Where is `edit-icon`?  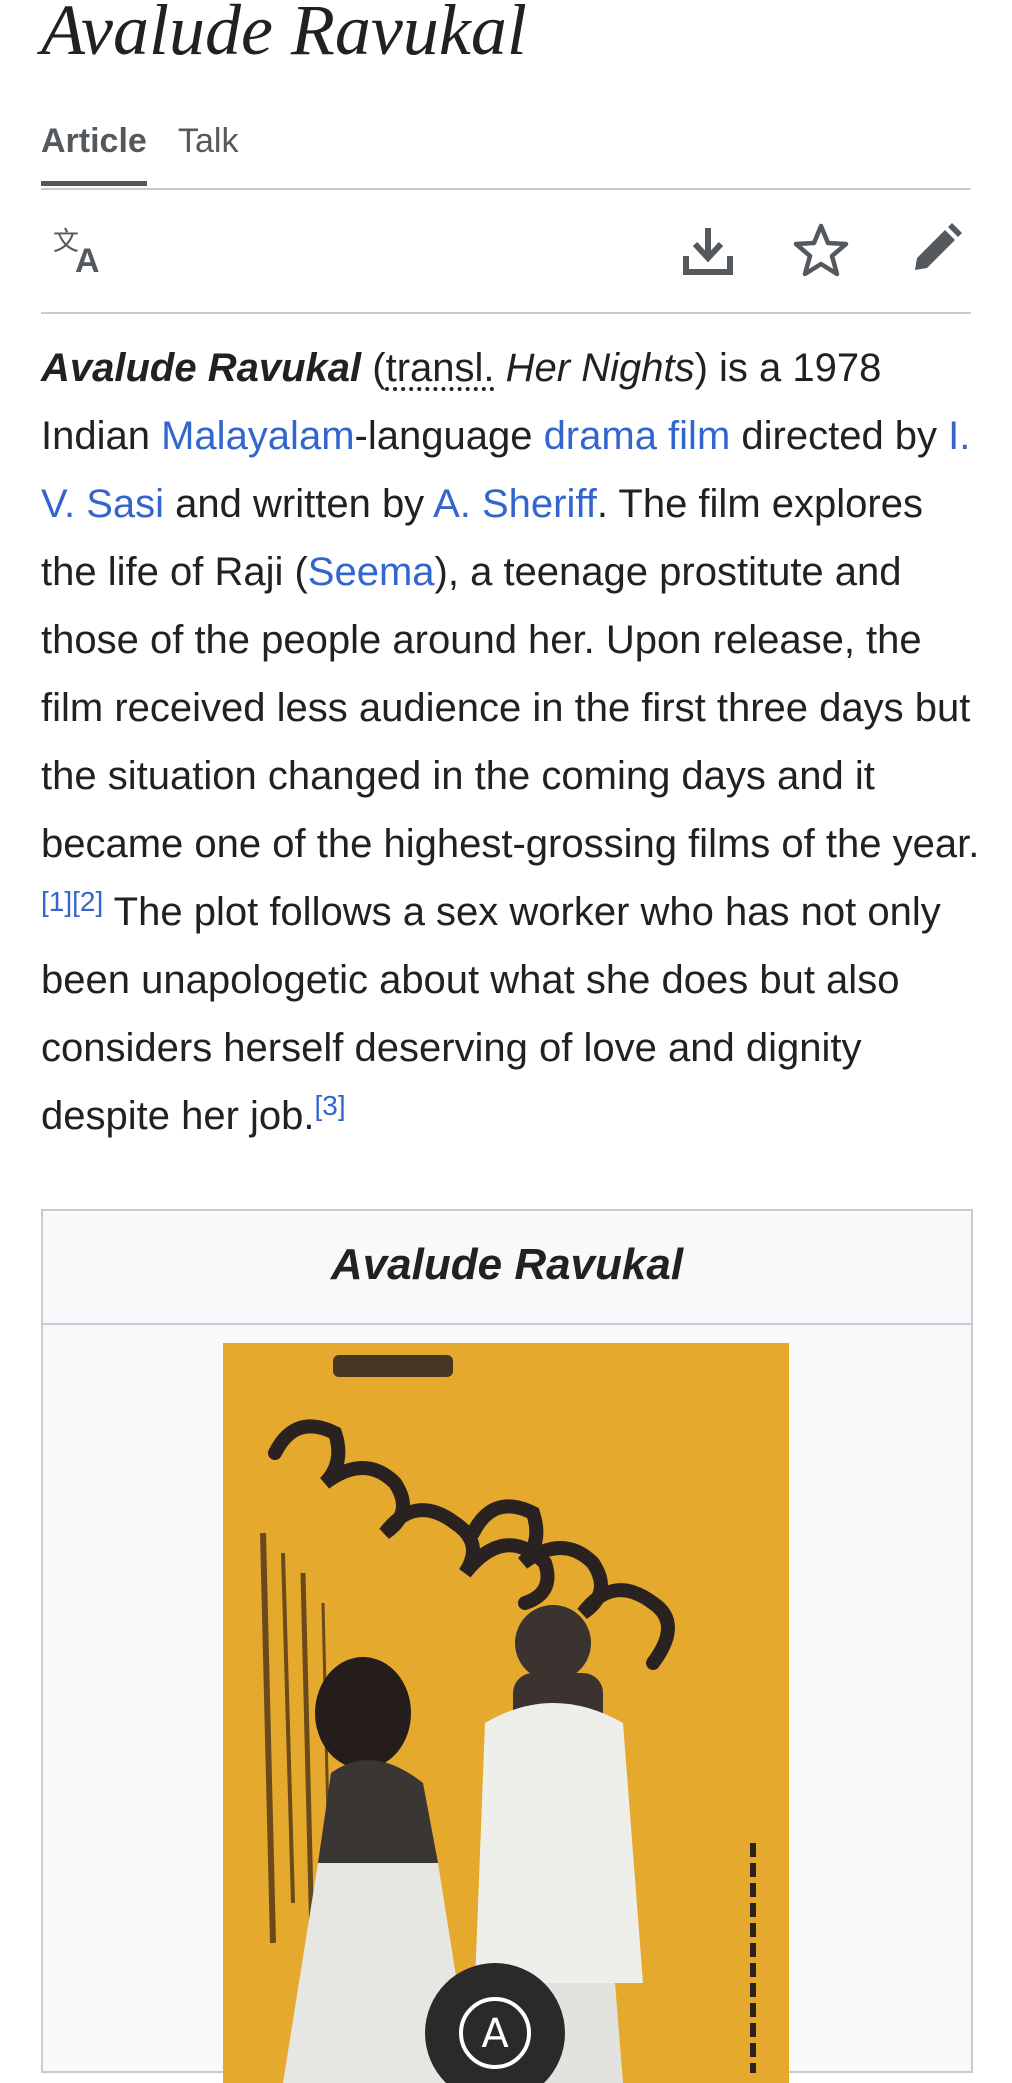 edit-icon is located at coordinates (935, 250).